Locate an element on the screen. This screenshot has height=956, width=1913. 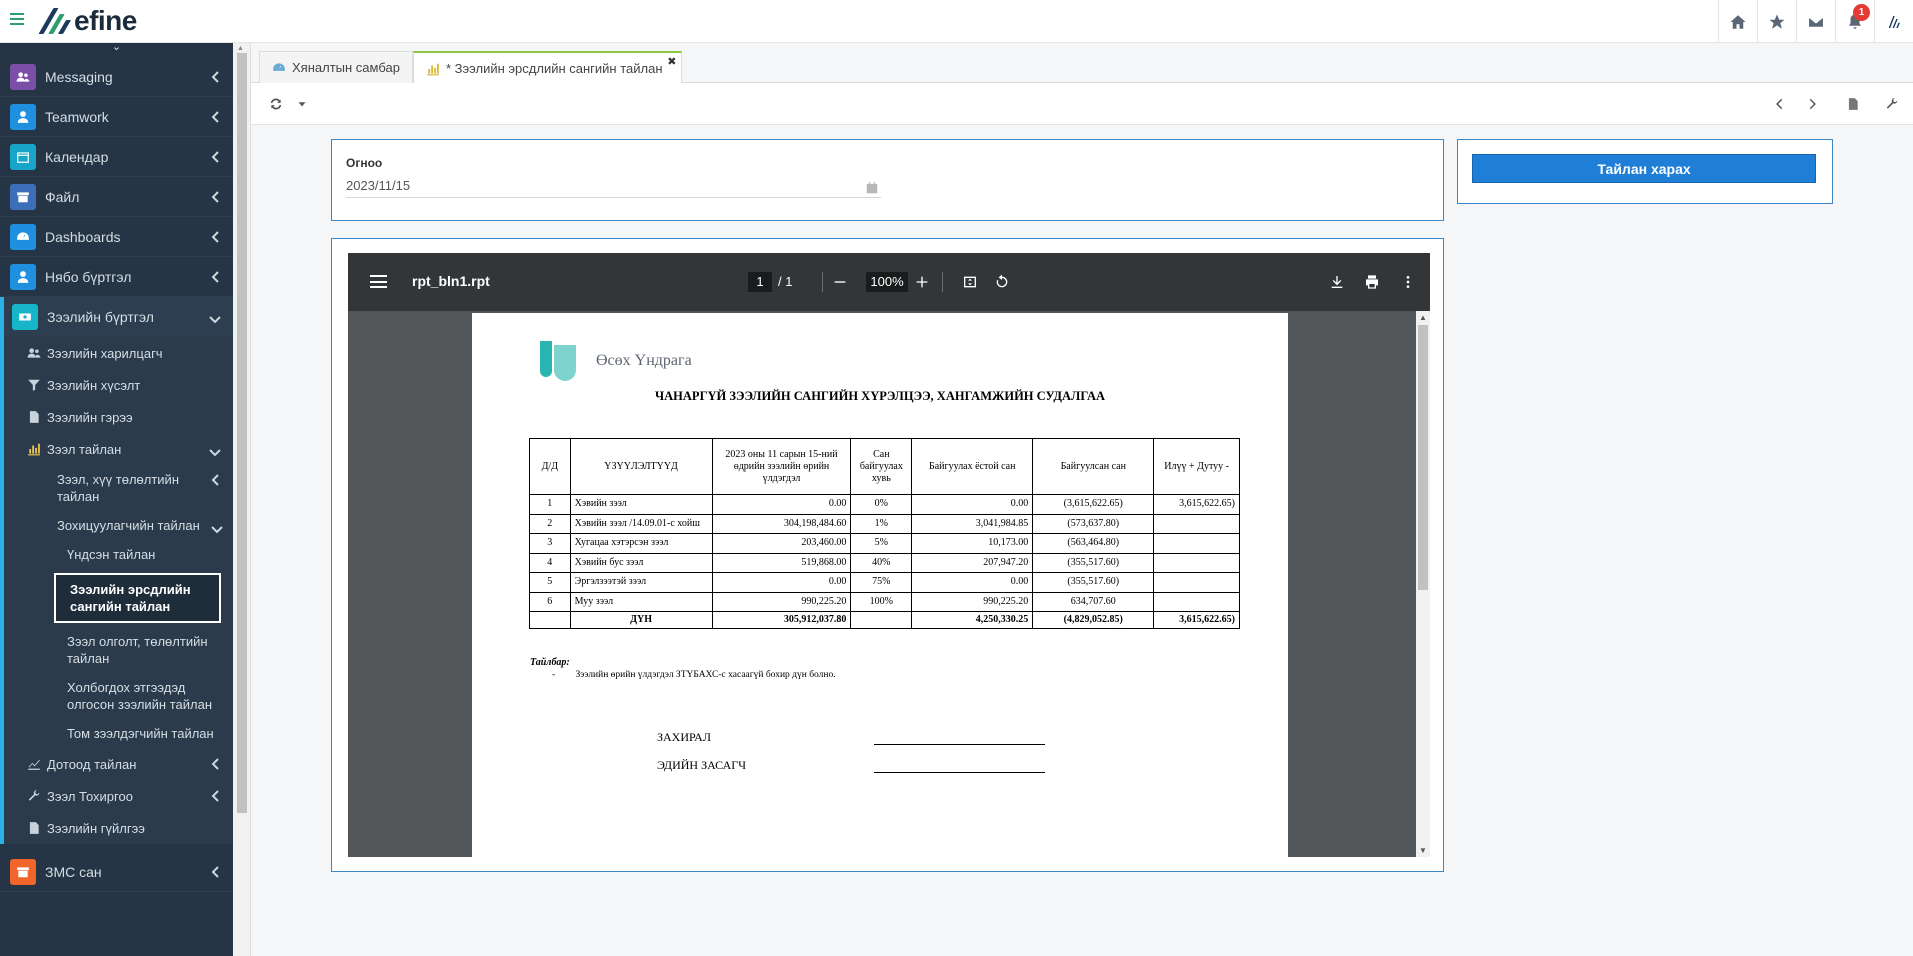
home-icon is located at coordinates (1738, 21).